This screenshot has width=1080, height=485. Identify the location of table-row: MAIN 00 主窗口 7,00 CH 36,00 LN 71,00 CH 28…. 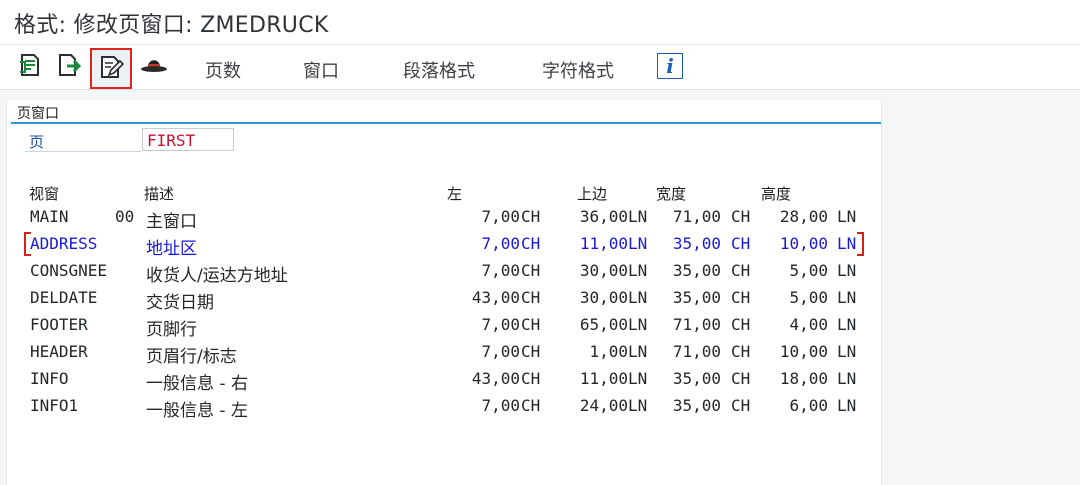
(444, 219).